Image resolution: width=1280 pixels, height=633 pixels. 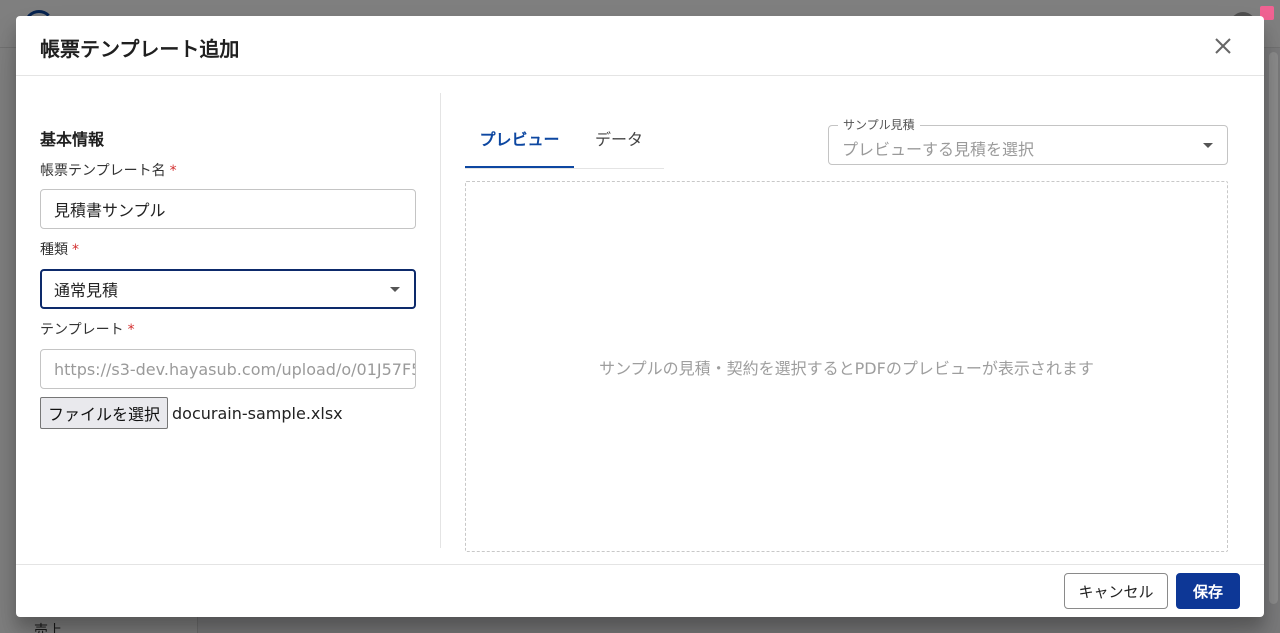 What do you see at coordinates (72, 139) in the screenshot?
I see `section-title: 基本情報` at bounding box center [72, 139].